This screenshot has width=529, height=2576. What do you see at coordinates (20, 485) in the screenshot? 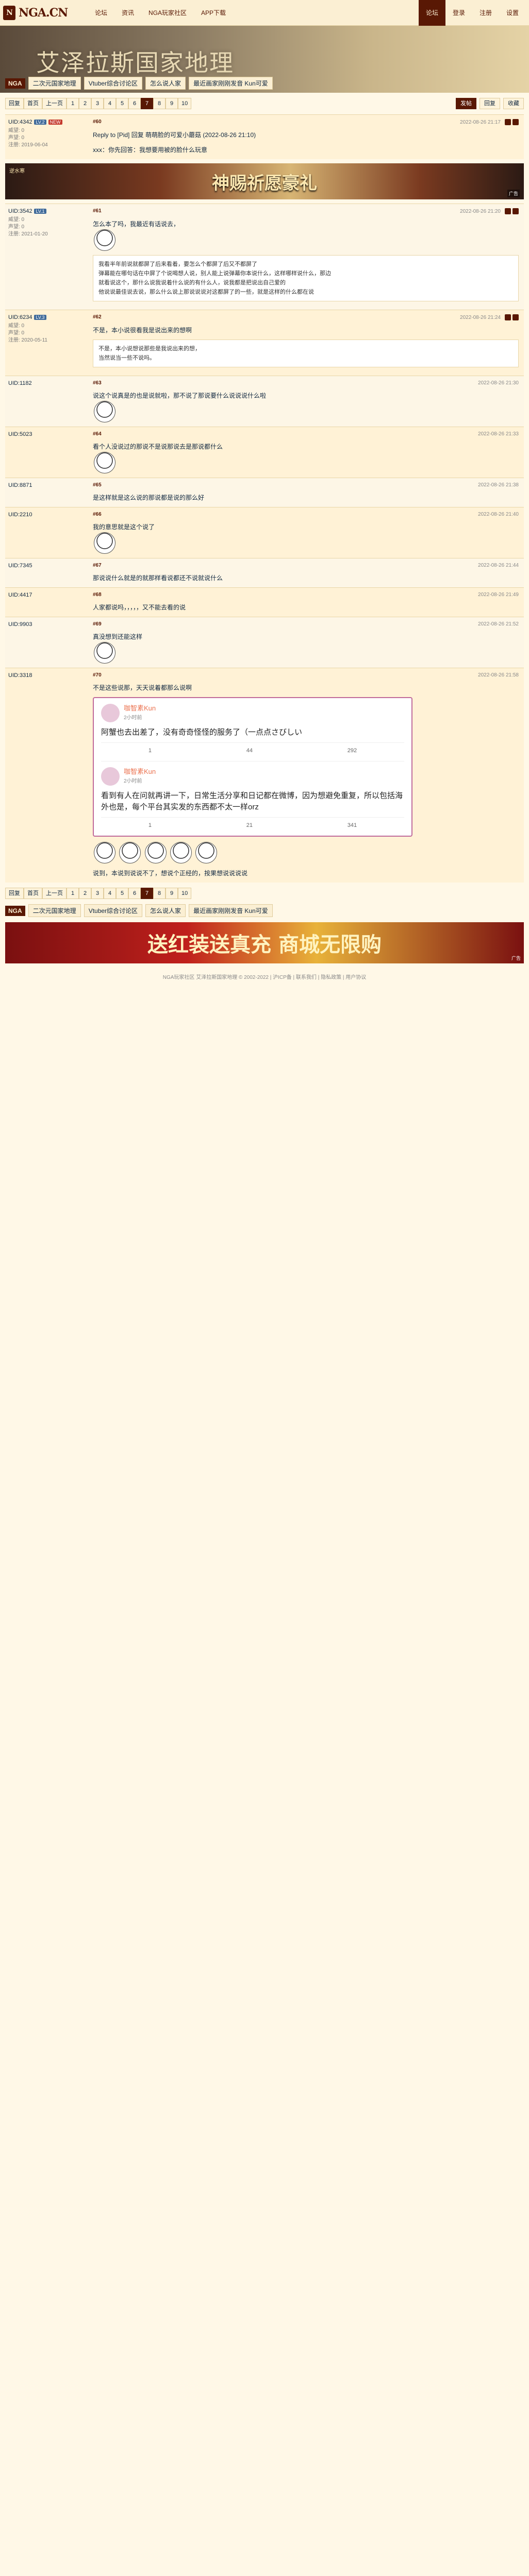
I see `author-uid: UID:8871` at bounding box center [20, 485].